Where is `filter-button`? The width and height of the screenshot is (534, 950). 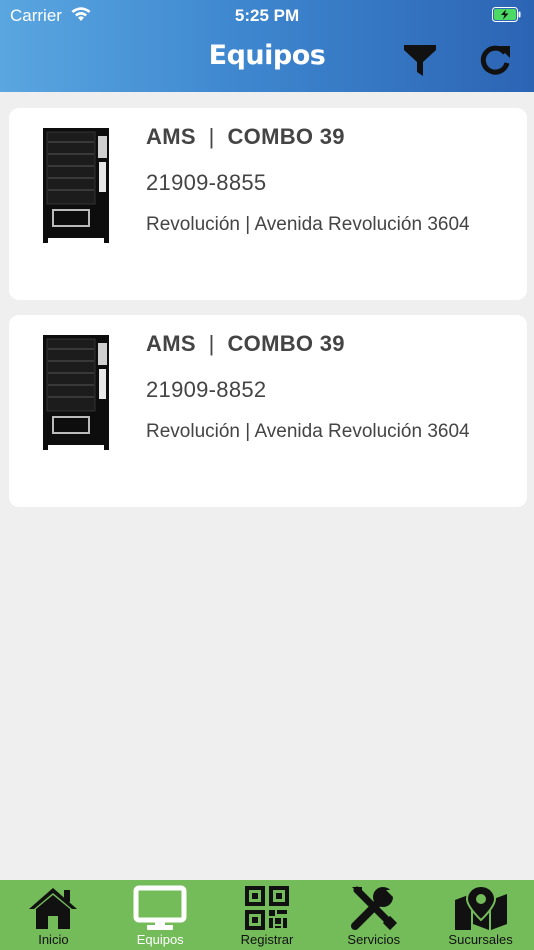
filter-button is located at coordinates (420, 60).